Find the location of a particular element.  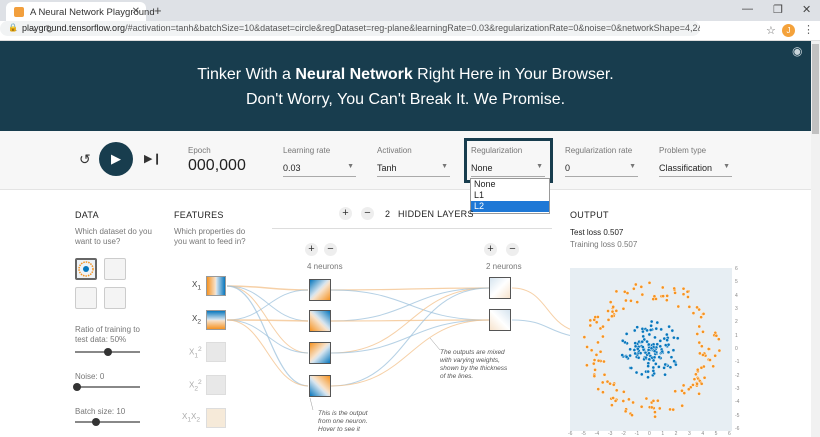

output-scatter is located at coordinates (652, 350).